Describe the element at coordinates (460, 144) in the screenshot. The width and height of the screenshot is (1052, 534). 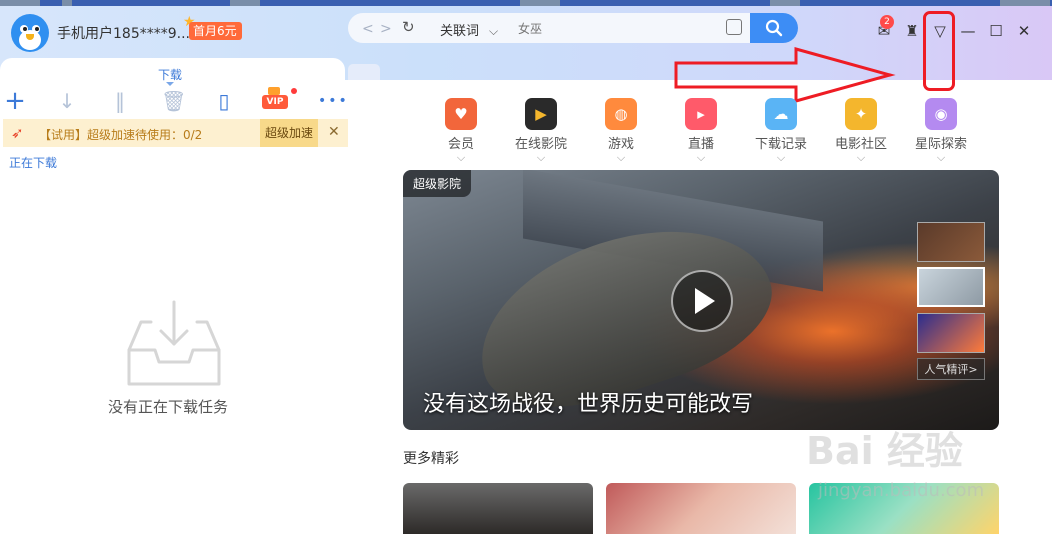
I see `category-label: 会员` at that location.